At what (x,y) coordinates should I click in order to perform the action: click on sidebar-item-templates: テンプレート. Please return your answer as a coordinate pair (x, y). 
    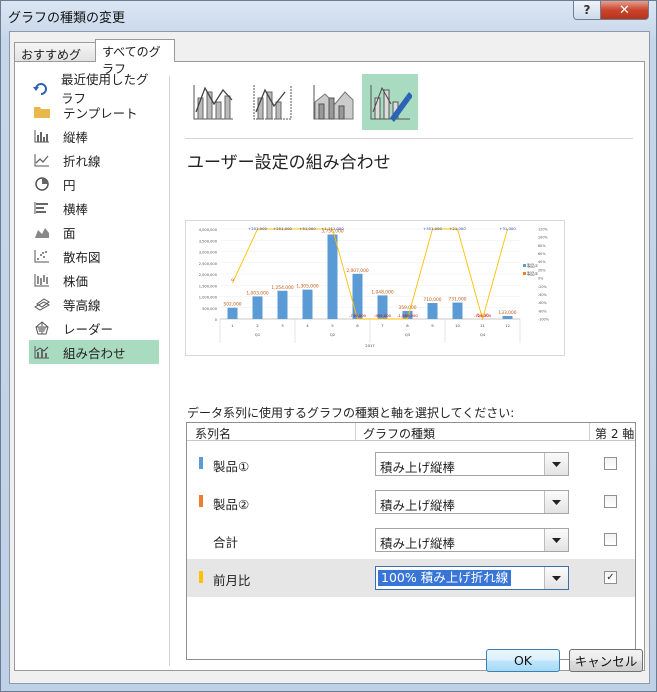
    Looking at the image, I should click on (94, 112).